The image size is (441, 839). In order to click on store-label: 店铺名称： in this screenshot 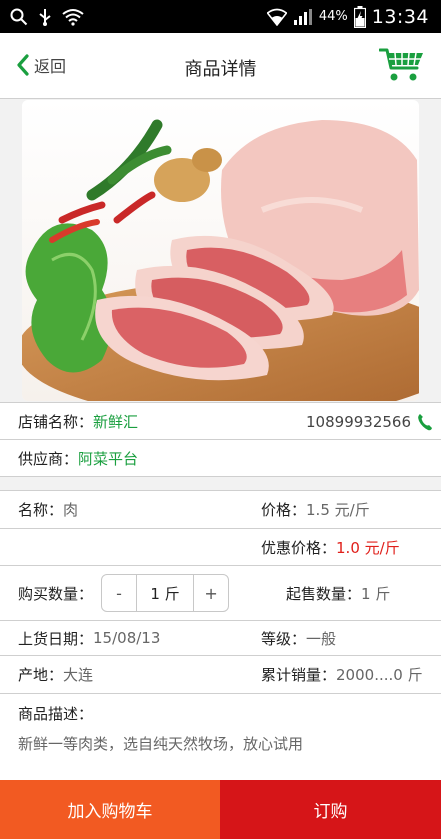, I will do `click(56, 422)`.